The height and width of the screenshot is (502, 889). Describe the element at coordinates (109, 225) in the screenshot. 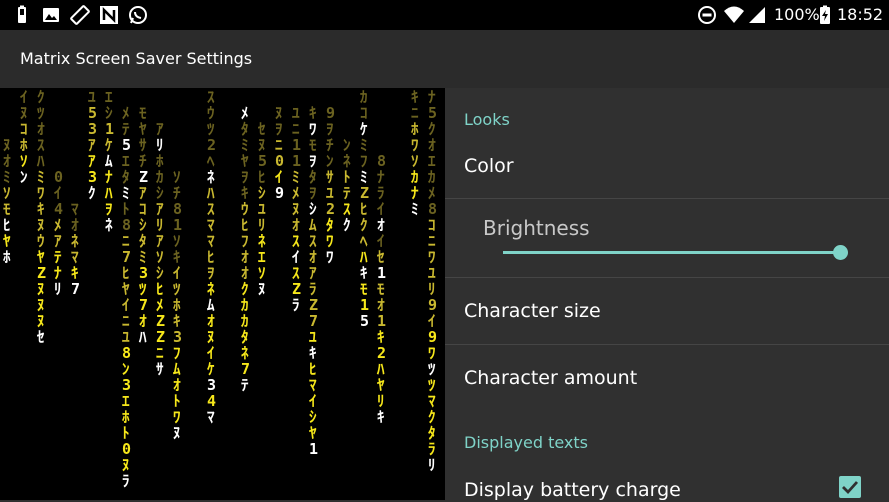

I see `matrix-glyph: ﾈ` at that location.